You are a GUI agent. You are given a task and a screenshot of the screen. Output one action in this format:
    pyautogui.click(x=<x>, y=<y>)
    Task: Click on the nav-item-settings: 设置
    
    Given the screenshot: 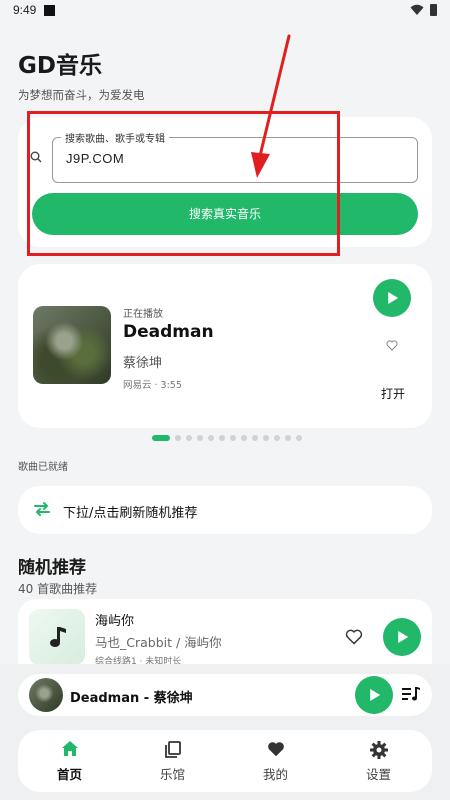 What is the action you would take?
    pyautogui.click(x=378, y=761)
    